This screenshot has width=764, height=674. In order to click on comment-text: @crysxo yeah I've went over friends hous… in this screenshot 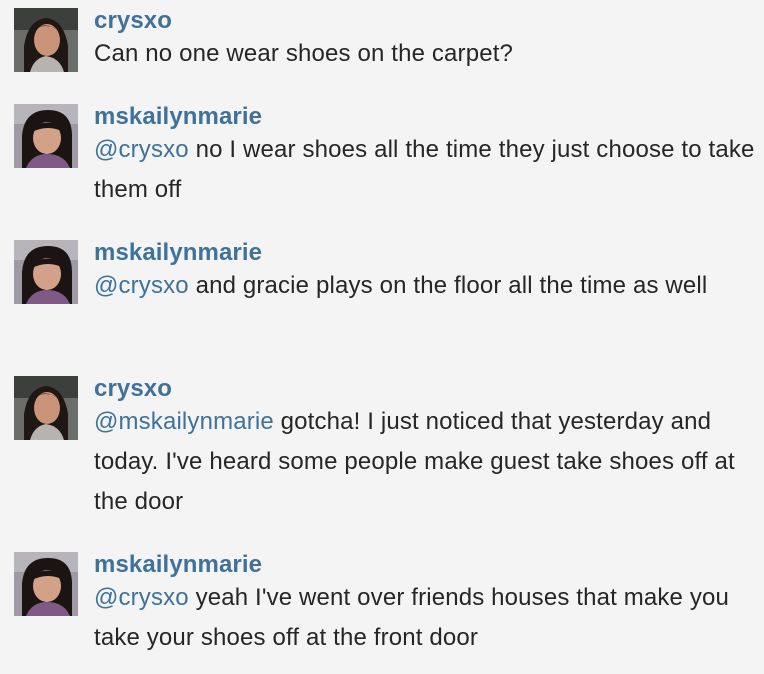, I will do `click(426, 618)`.